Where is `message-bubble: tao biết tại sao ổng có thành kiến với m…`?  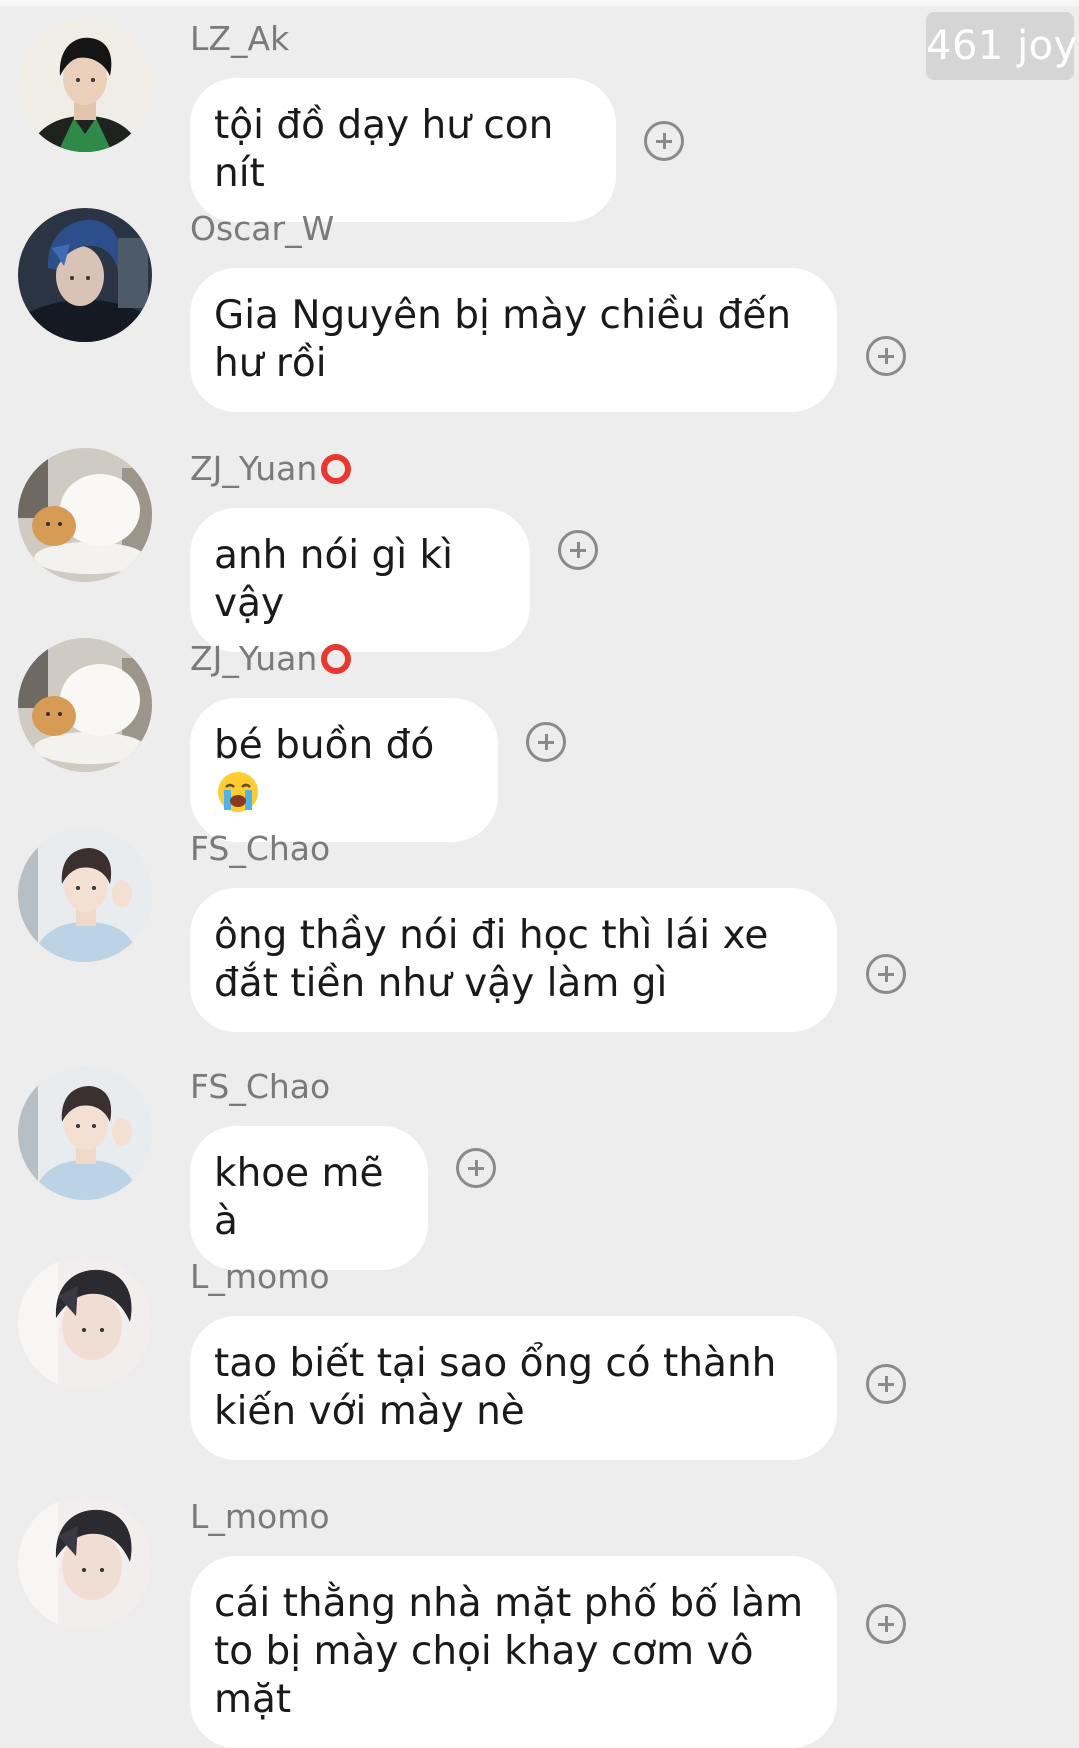
message-bubble: tao biết tại sao ổng có thành kiến với m… is located at coordinates (513, 1388).